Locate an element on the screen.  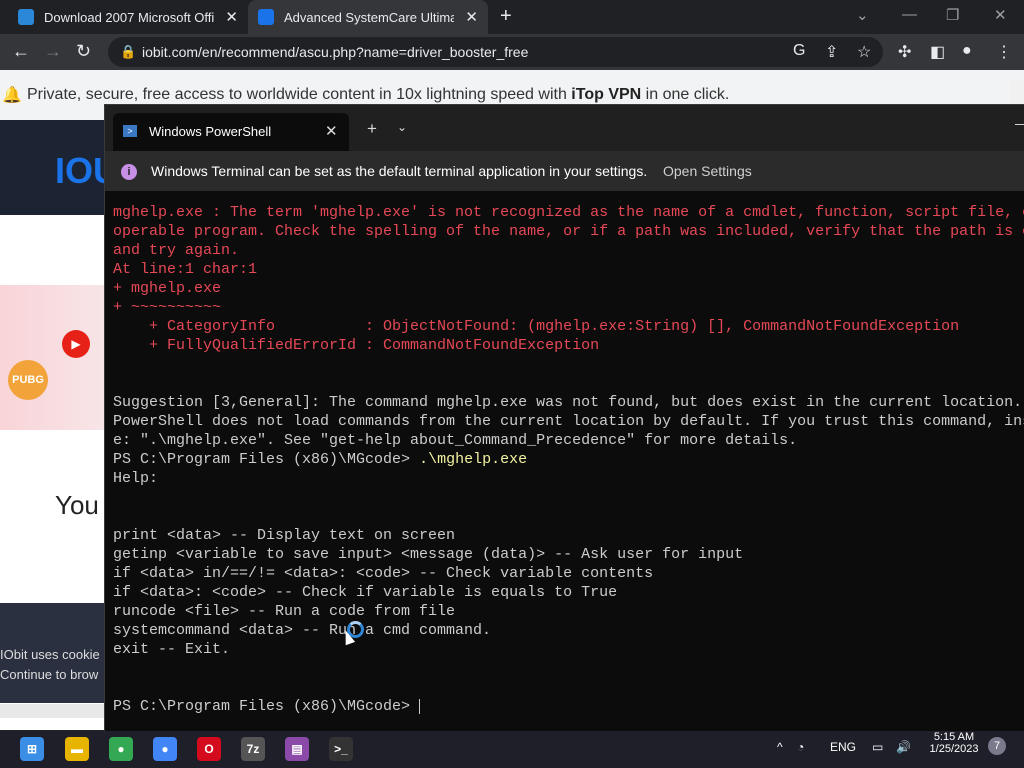
browser-tab-office: Download 2007 Microsoft Office ✕ is located at coordinates (128, 17).